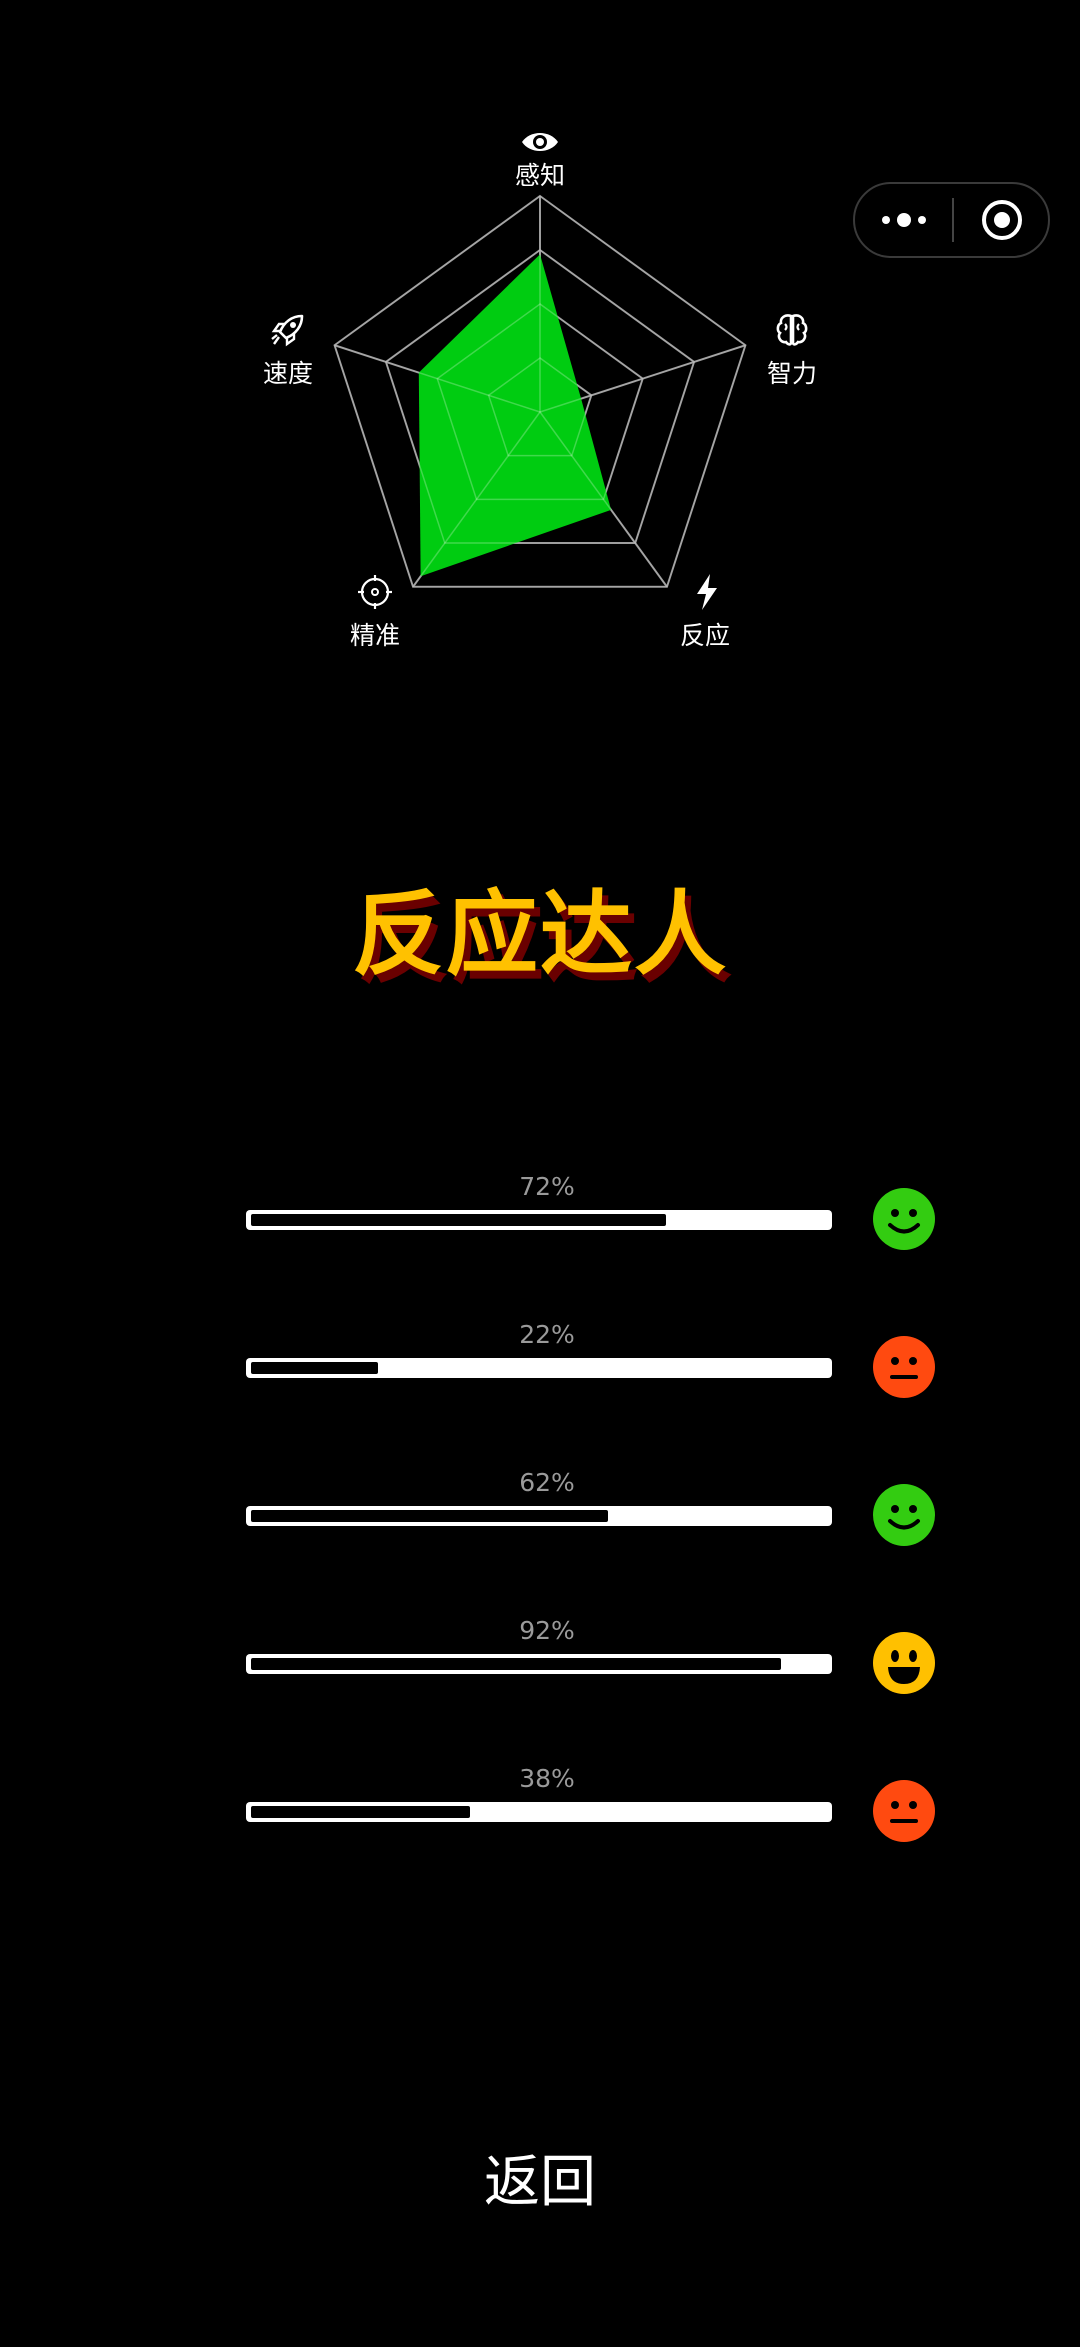 This screenshot has height=2347, width=1080. I want to click on score-row: 38%, so click(596, 1804).